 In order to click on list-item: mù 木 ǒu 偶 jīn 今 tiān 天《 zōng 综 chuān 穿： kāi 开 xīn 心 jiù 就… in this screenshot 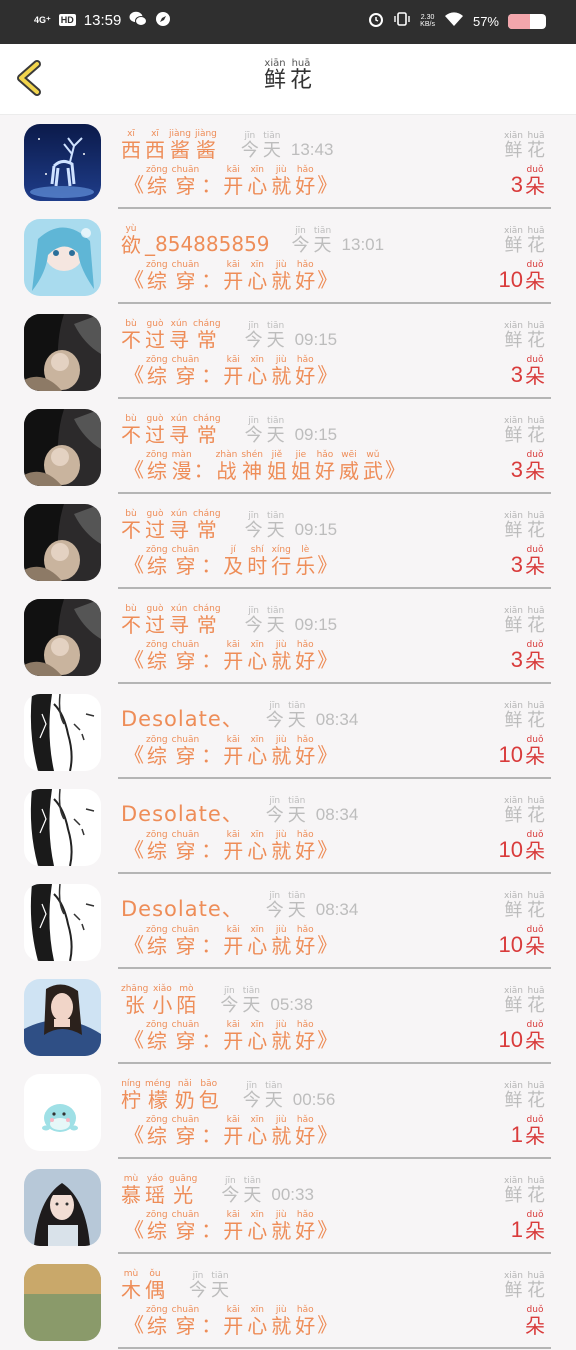, I will do `click(288, 1302)`.